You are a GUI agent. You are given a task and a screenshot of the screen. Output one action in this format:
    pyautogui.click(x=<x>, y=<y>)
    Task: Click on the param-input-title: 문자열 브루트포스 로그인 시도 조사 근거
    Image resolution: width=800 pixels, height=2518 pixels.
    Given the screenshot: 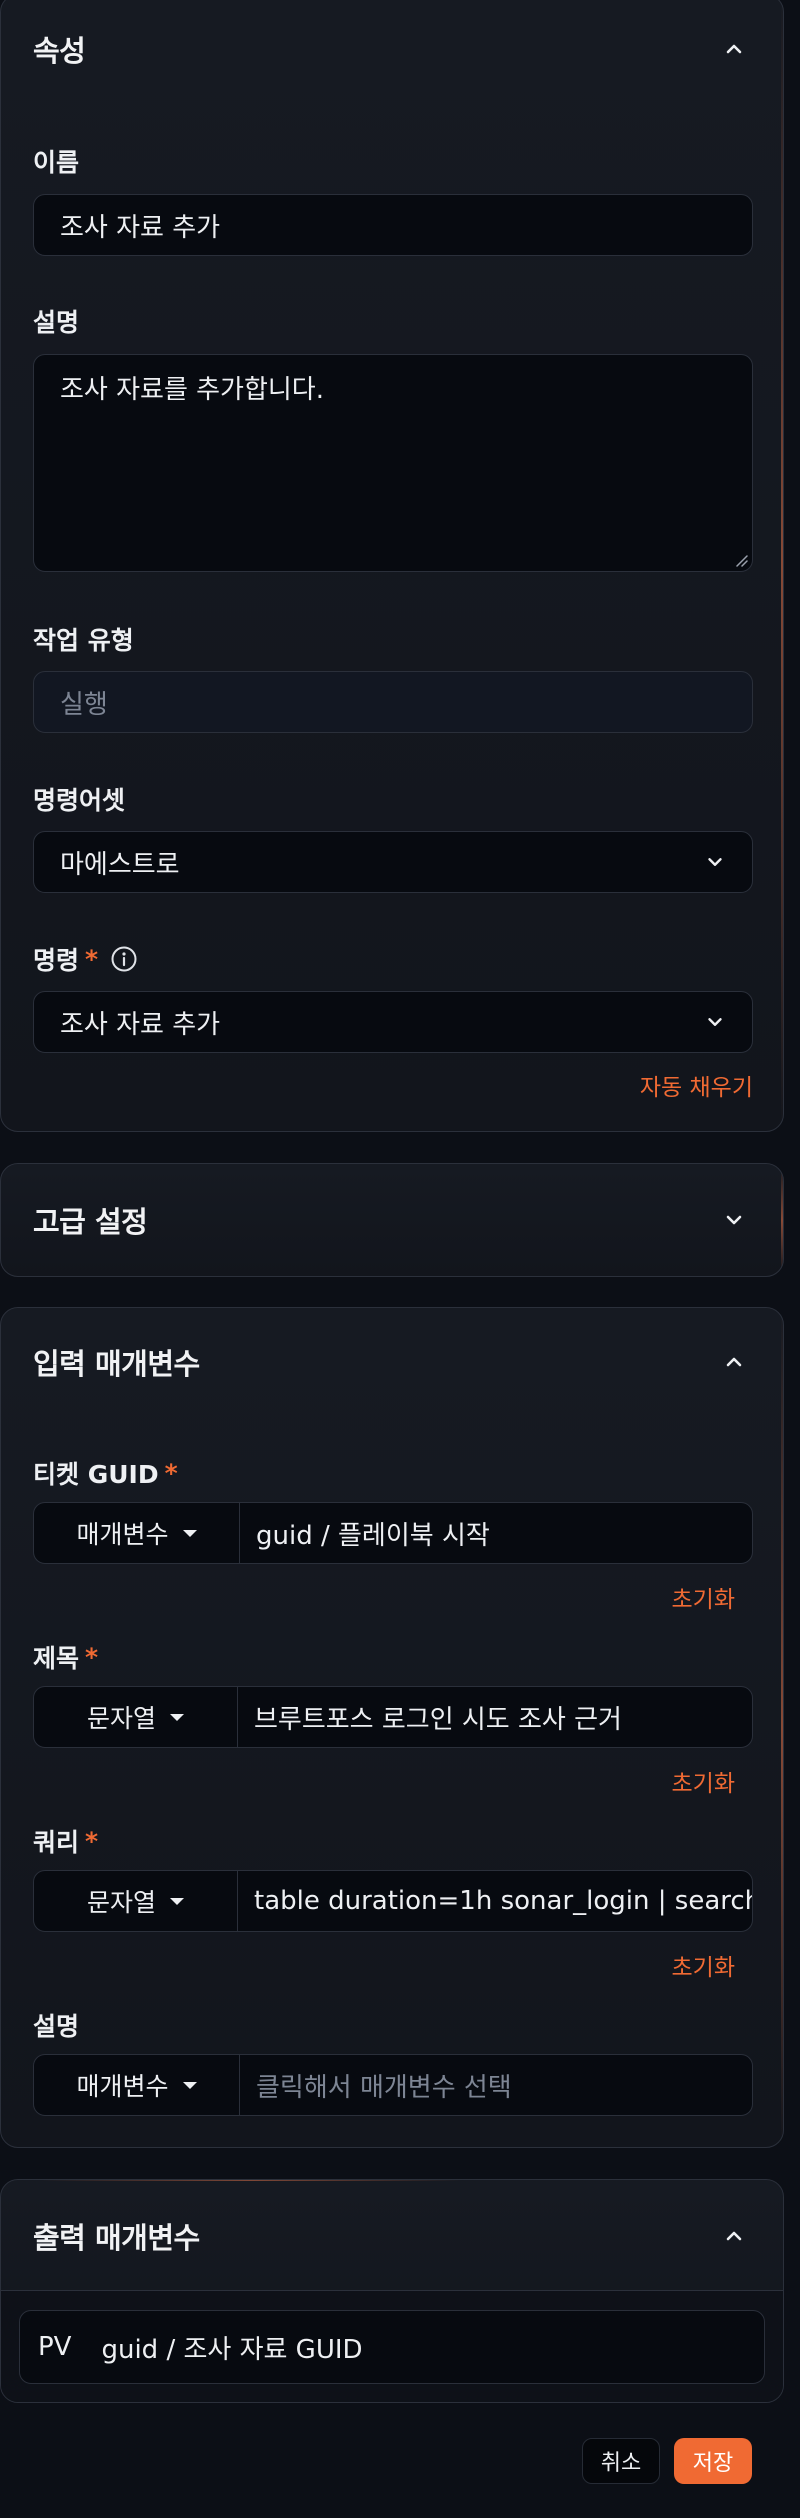 What is the action you would take?
    pyautogui.click(x=393, y=1717)
    